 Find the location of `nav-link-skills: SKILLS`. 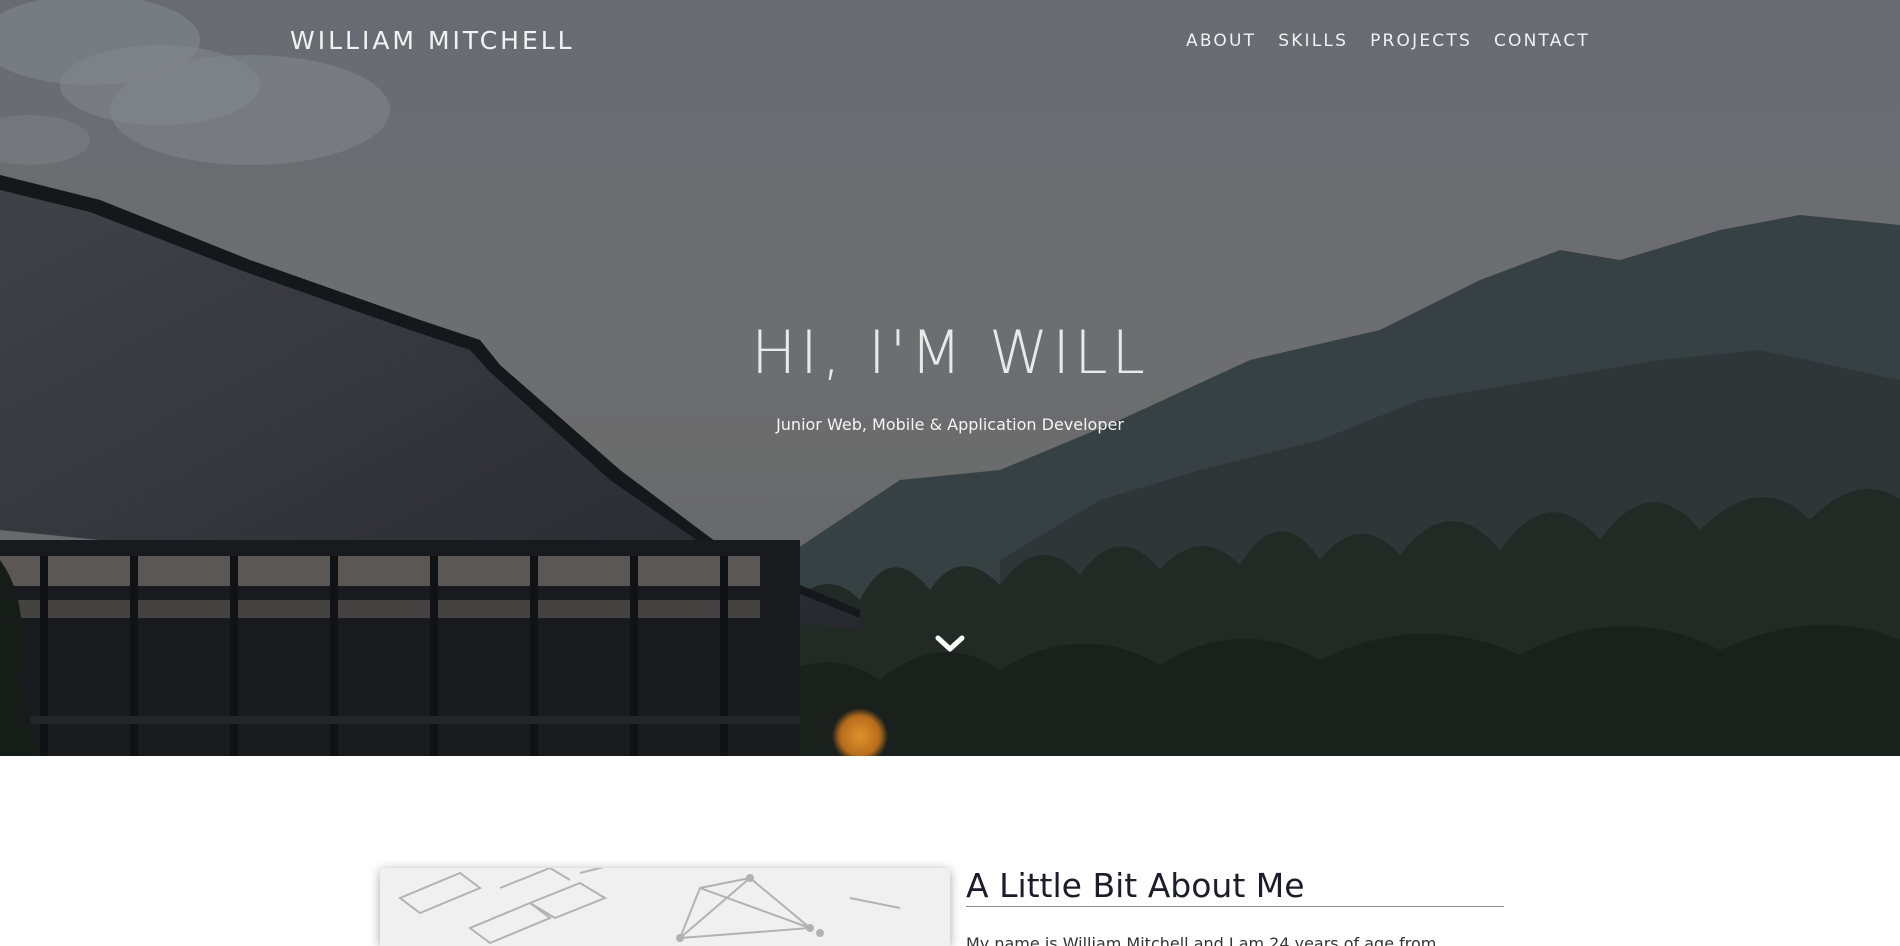

nav-link-skills: SKILLS is located at coordinates (1313, 41).